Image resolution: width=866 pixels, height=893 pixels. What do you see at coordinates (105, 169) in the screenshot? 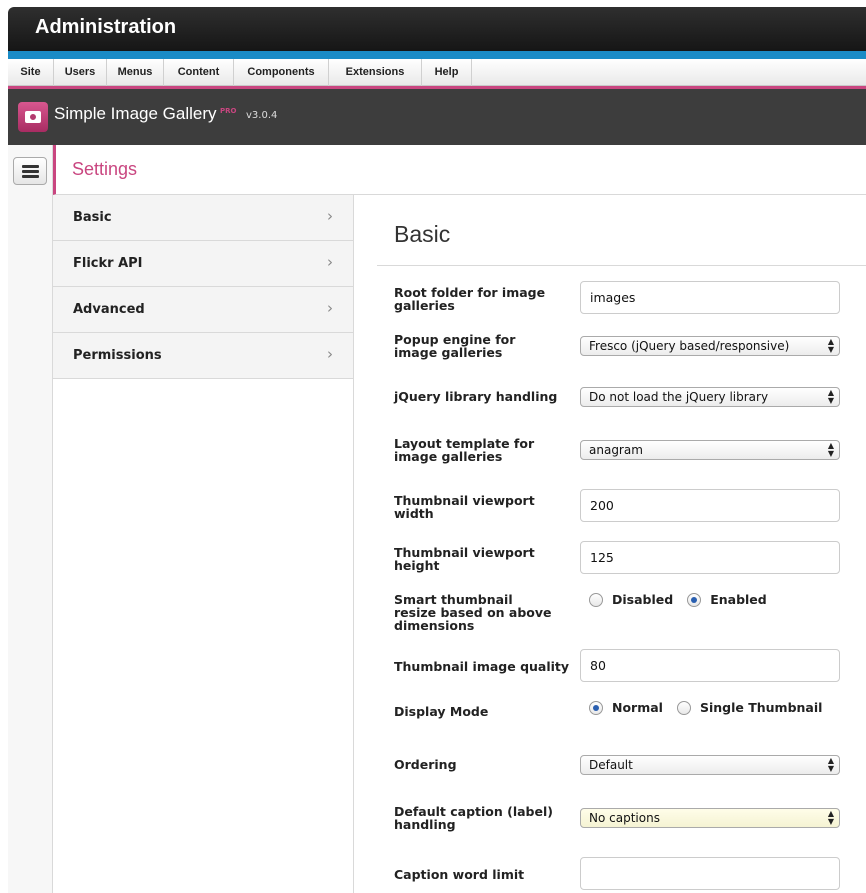
I see `settings-title: Settings` at bounding box center [105, 169].